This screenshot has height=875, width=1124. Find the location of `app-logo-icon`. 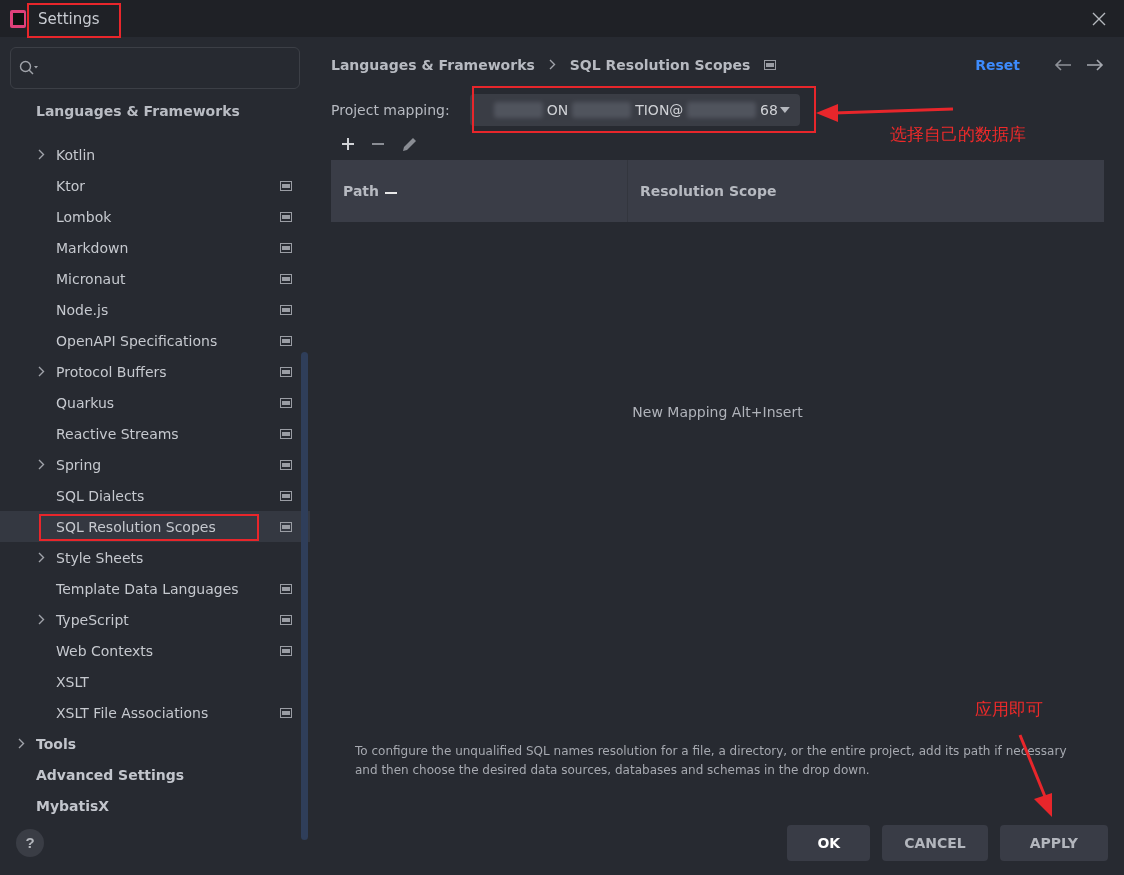

app-logo-icon is located at coordinates (18, 18).